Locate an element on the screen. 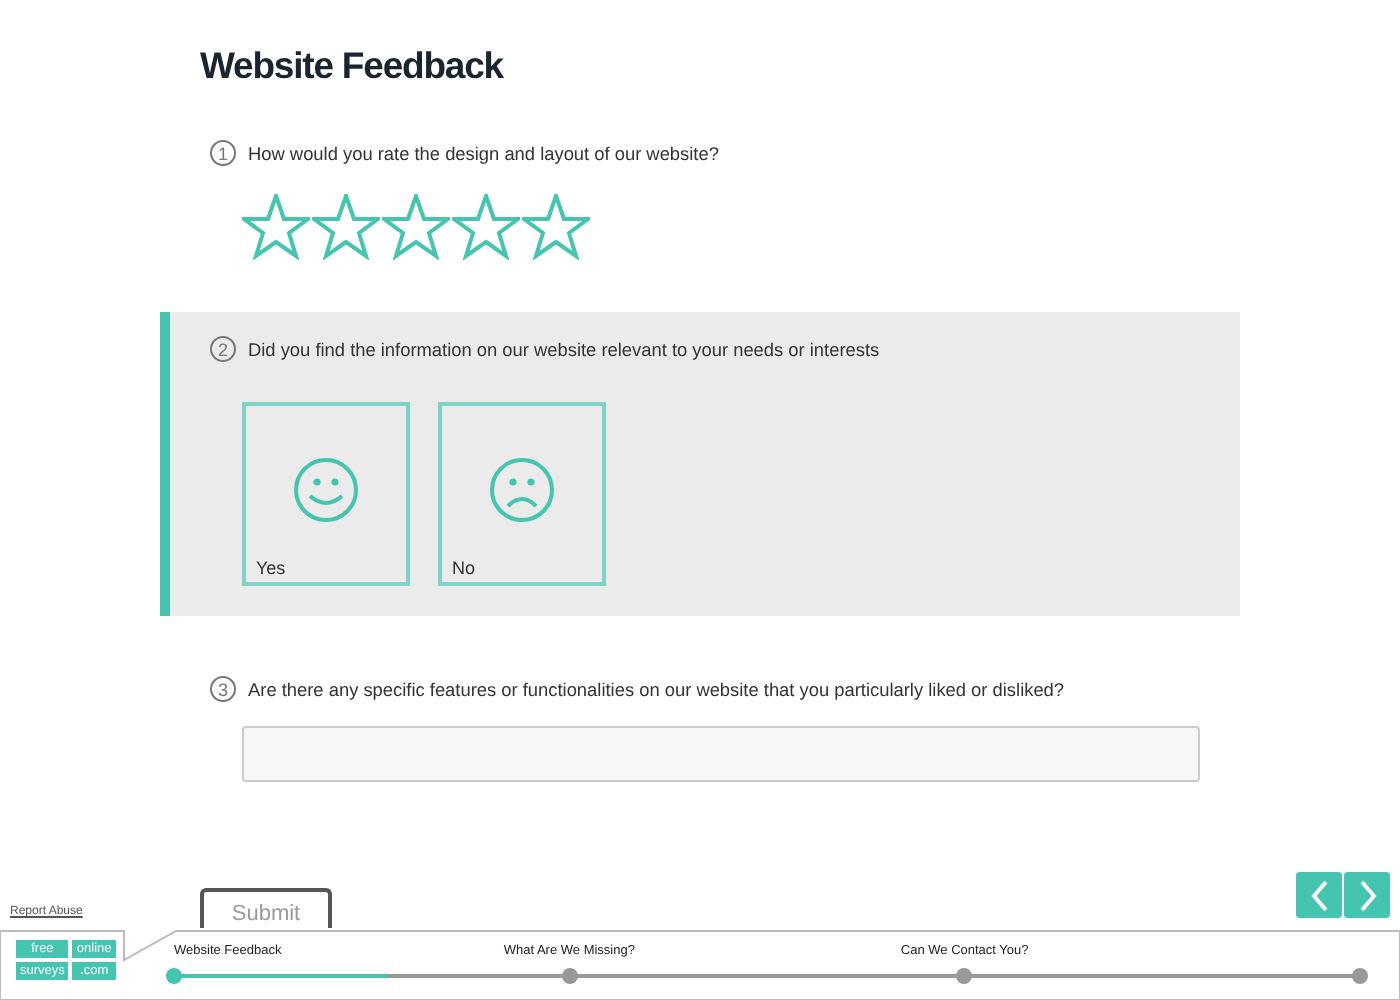 The image size is (1400, 1000). page-title: Website Feedback is located at coordinates (351, 66).